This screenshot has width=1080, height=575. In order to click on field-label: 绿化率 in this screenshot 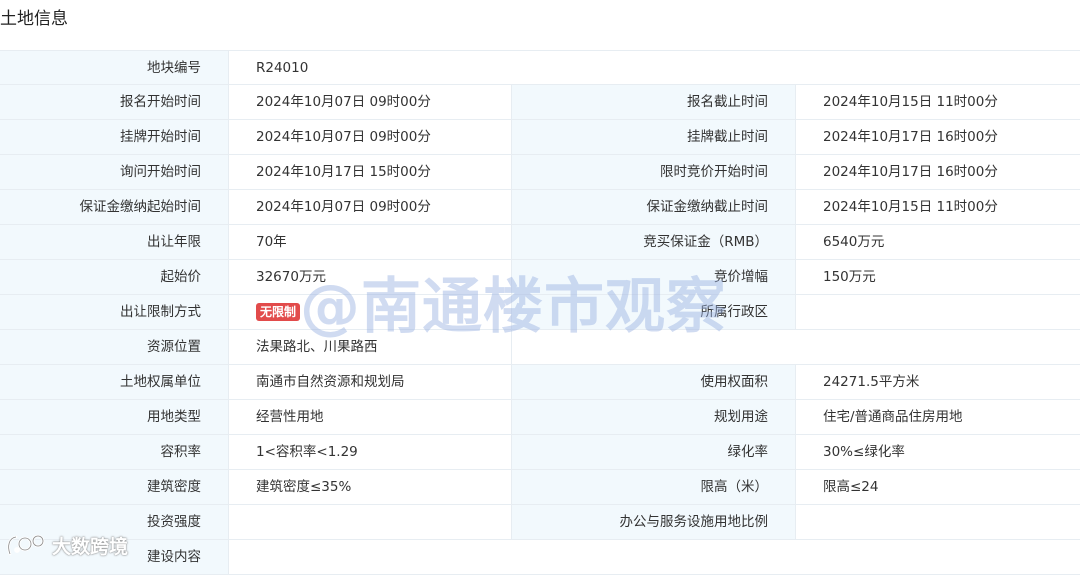, I will do `click(654, 452)`.